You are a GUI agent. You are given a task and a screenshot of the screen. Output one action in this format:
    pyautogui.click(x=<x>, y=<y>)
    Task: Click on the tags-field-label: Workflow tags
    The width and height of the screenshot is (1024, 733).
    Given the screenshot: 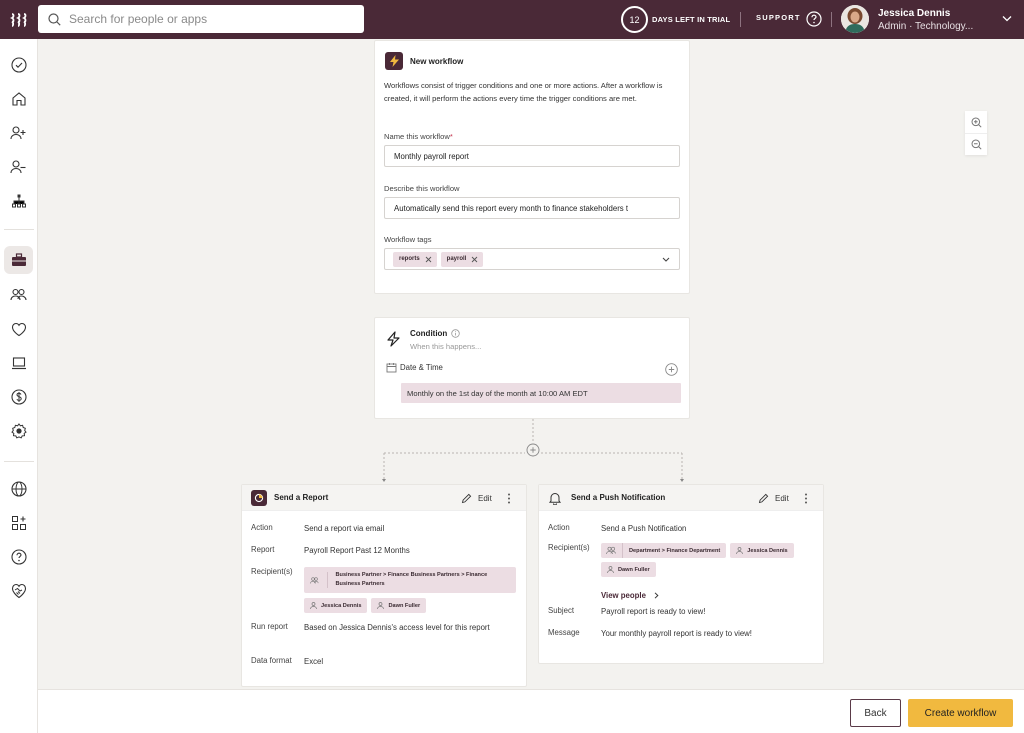 What is the action you would take?
    pyautogui.click(x=408, y=239)
    